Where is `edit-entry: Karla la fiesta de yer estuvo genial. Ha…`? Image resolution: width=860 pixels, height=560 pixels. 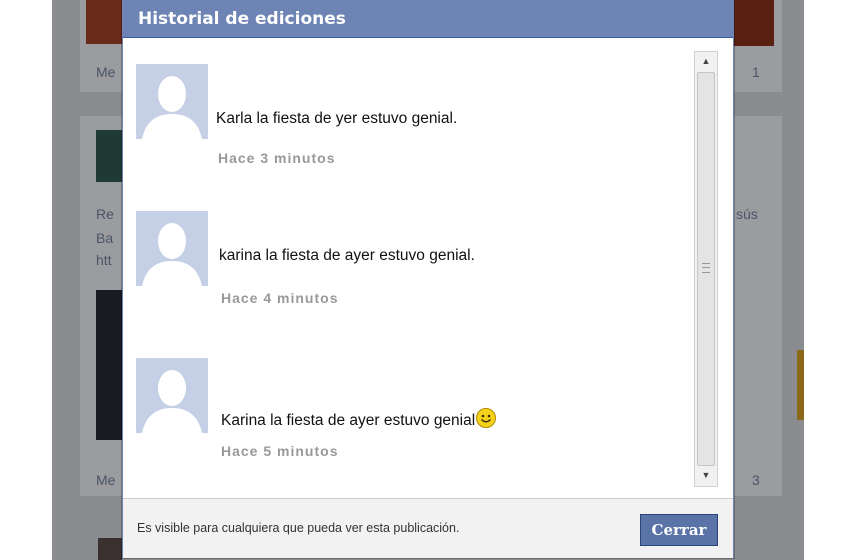
edit-entry: Karla la fiesta de yer estuvo genial. Ha… is located at coordinates (403, 119).